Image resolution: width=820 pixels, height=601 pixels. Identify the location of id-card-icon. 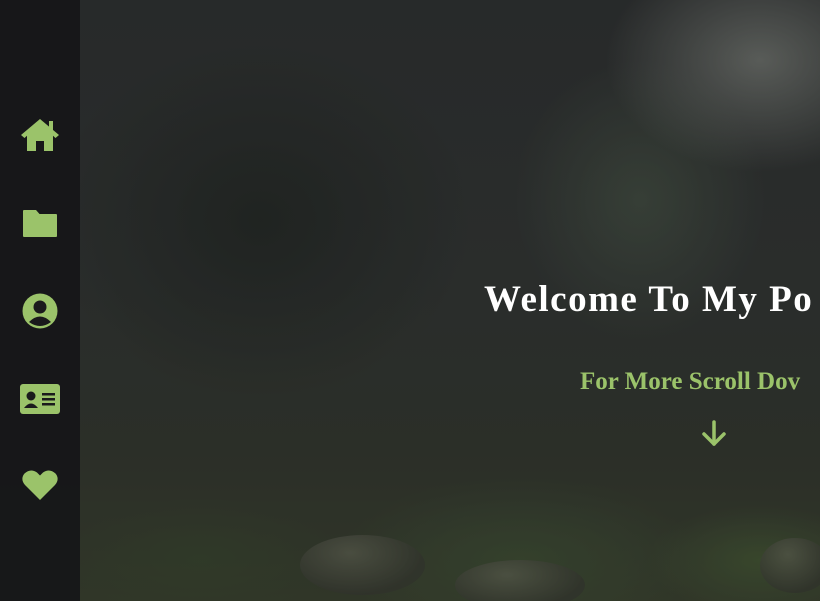
(40, 399).